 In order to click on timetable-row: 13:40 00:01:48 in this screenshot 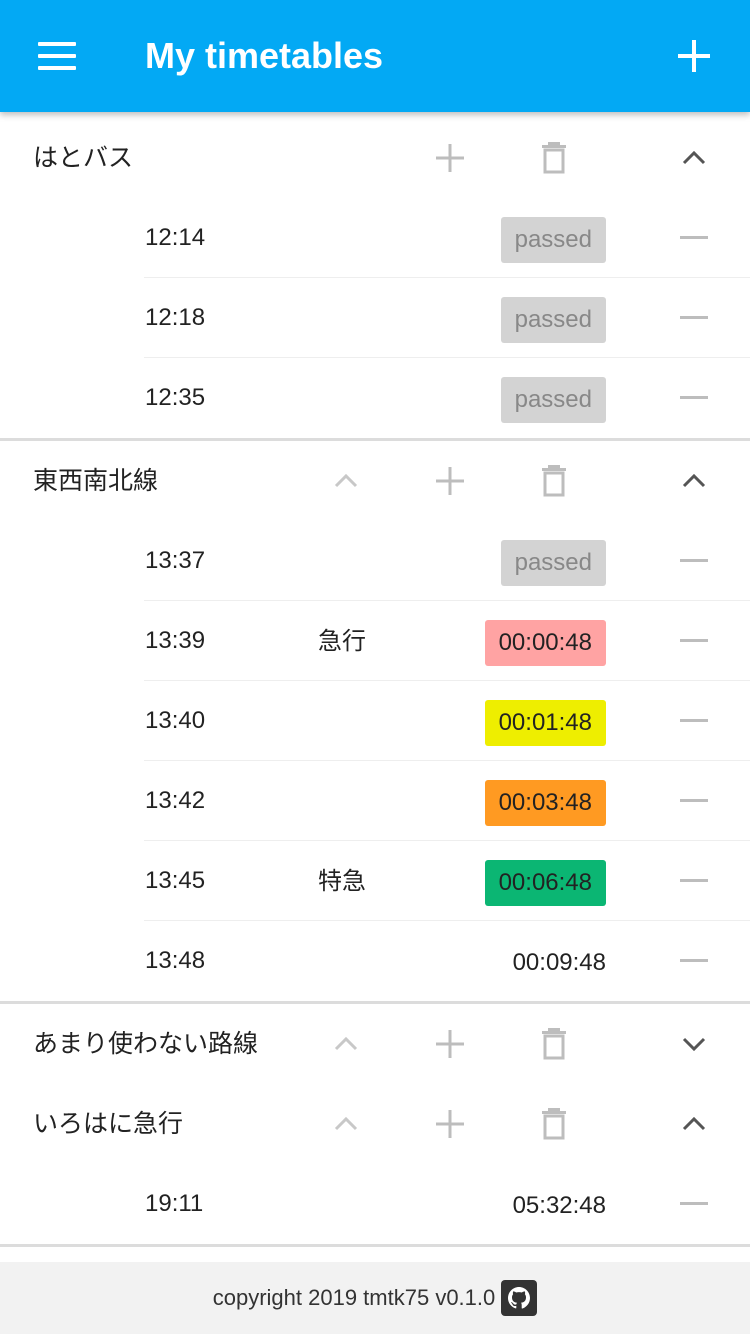, I will do `click(375, 721)`.